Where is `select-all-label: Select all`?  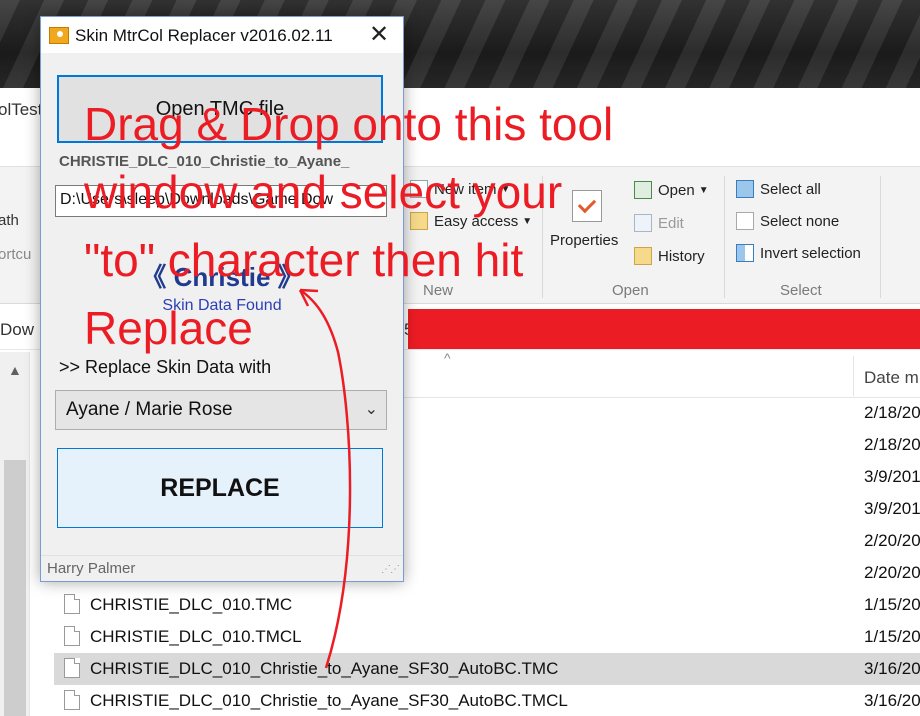
select-all-label: Select all is located at coordinates (790, 189).